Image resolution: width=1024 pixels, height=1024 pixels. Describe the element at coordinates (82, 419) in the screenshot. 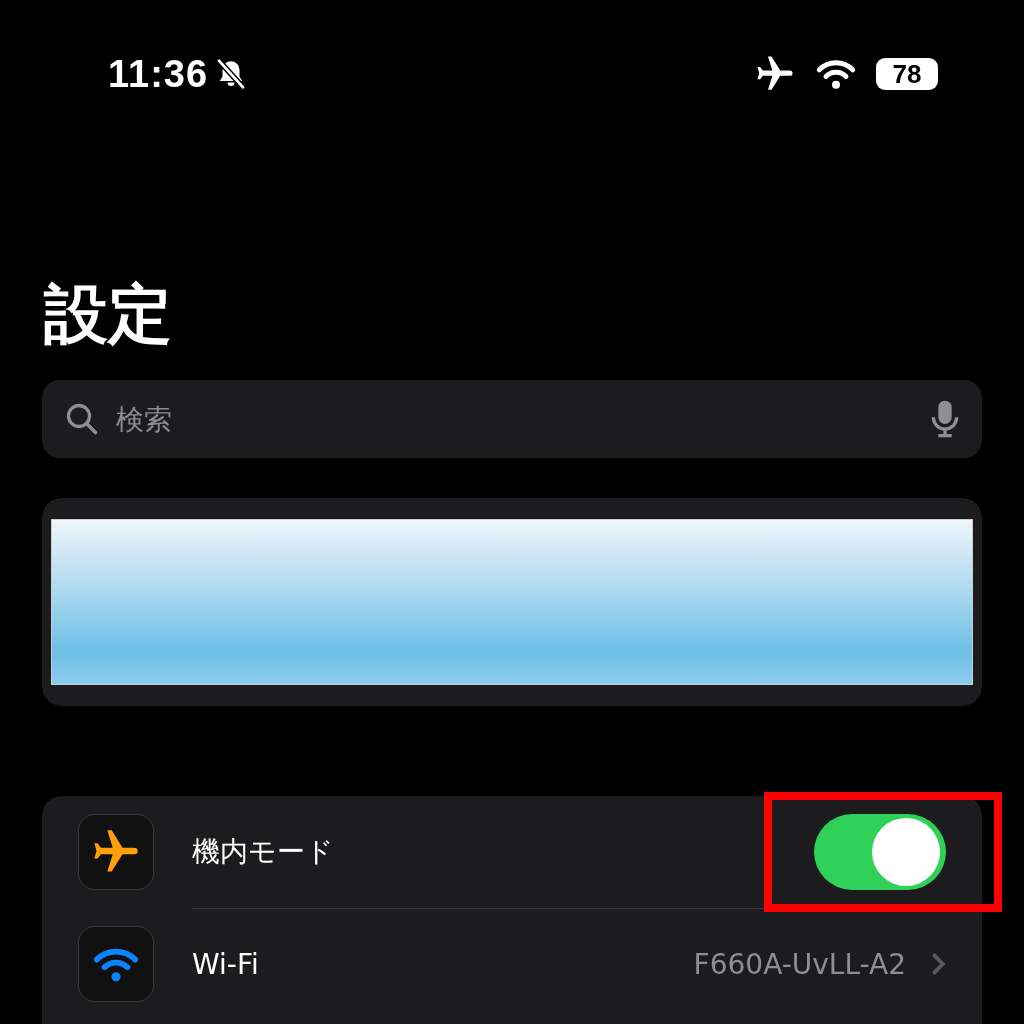

I see `search-icon` at that location.